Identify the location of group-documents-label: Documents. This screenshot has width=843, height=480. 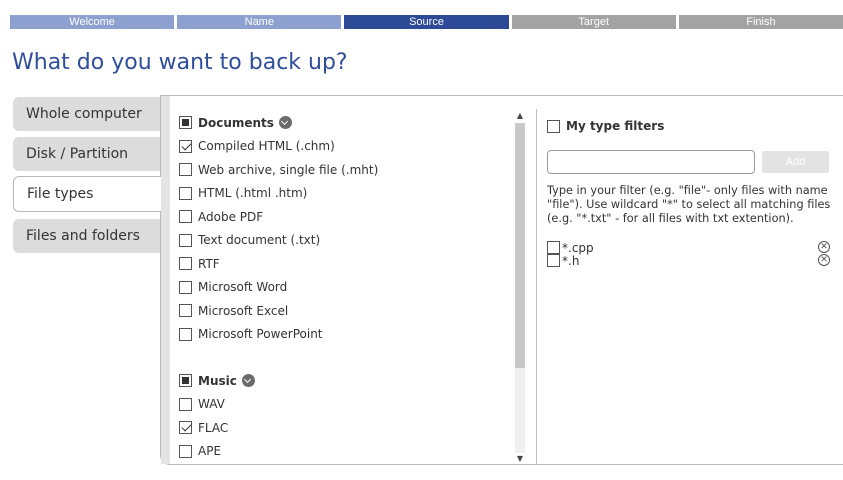
(236, 122).